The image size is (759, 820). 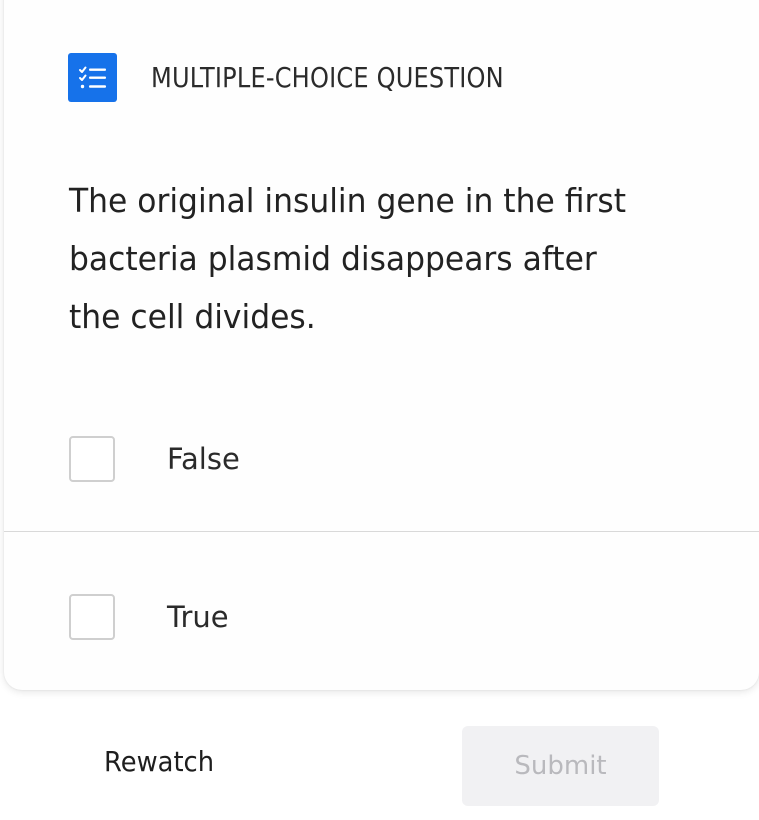 I want to click on question-type-label: MULTIPLE-CHOICE QUESTION, so click(x=327, y=77).